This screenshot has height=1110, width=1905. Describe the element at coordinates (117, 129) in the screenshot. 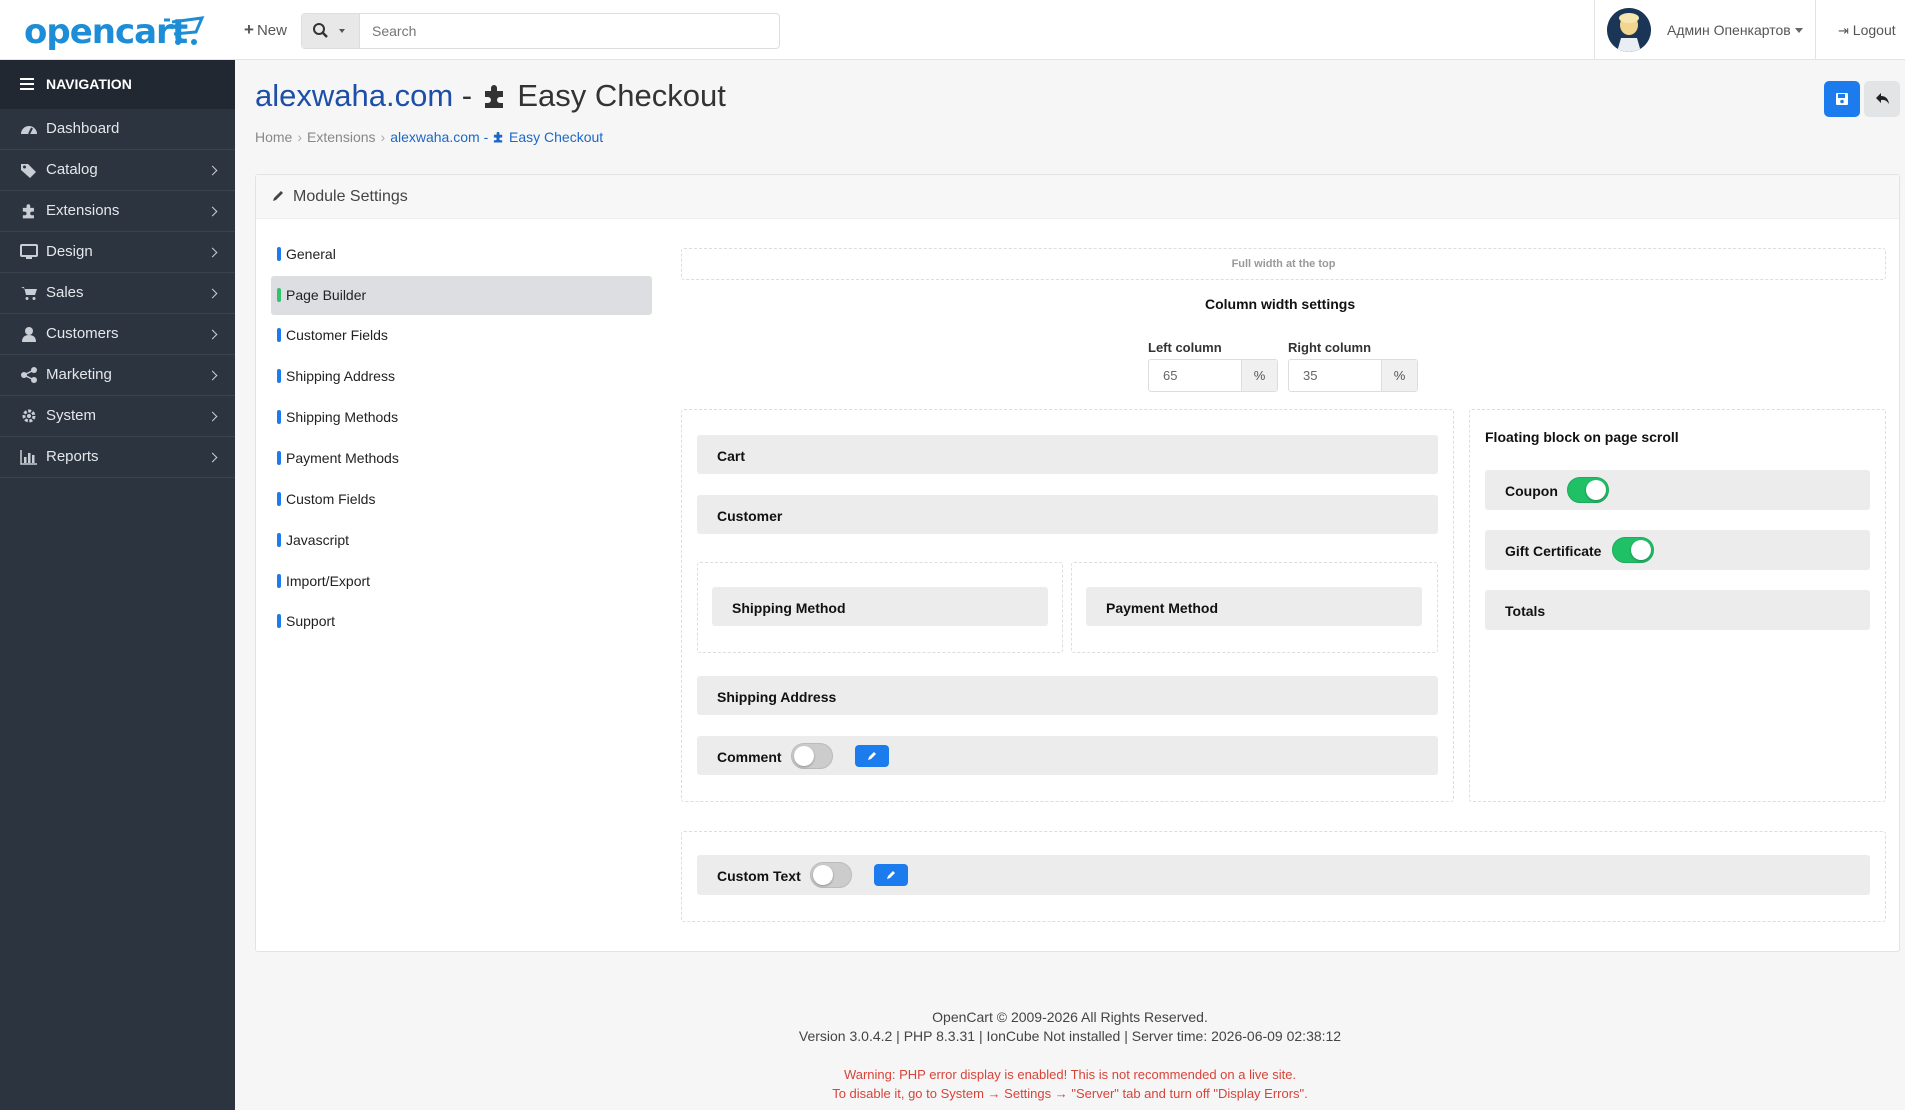

I see `sidebar-item-dashboard: Dashboard` at that location.